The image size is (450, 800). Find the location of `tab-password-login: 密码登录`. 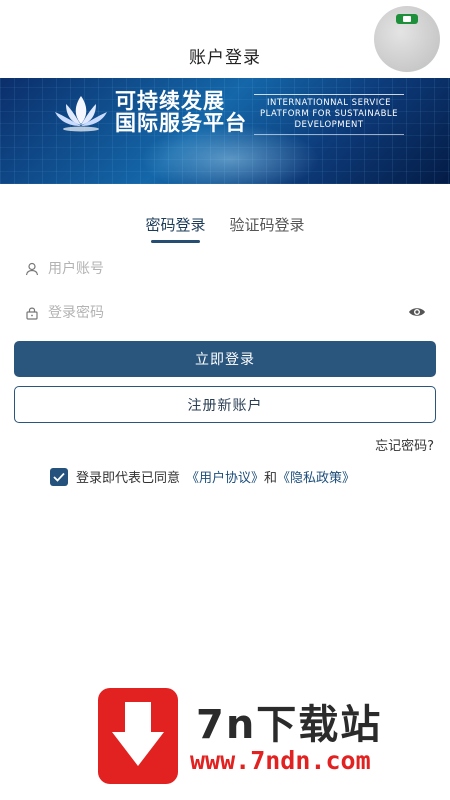

tab-password-login: 密码登录 is located at coordinates (175, 228).